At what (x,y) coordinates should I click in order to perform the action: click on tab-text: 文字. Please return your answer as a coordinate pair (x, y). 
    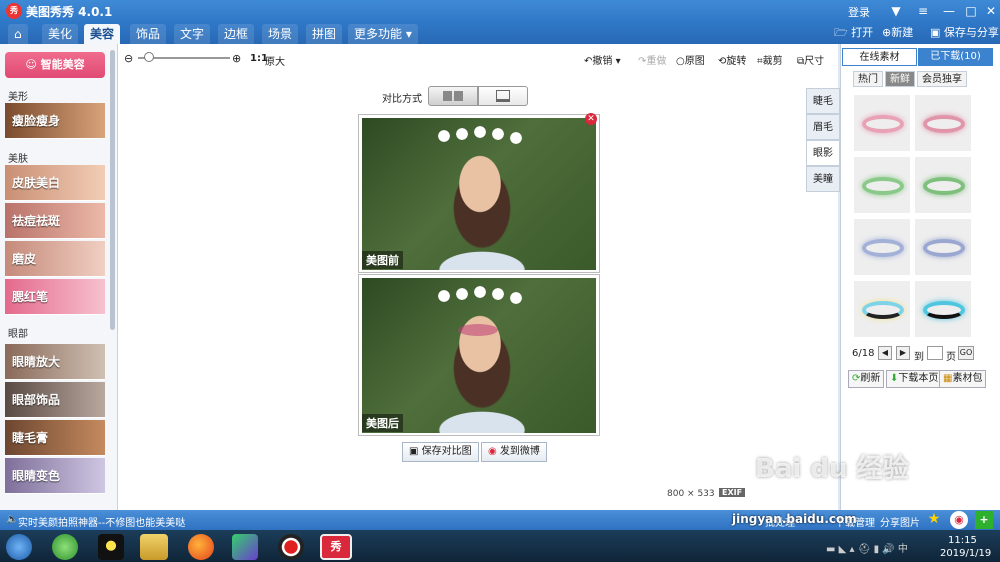
    Looking at the image, I should click on (192, 34).